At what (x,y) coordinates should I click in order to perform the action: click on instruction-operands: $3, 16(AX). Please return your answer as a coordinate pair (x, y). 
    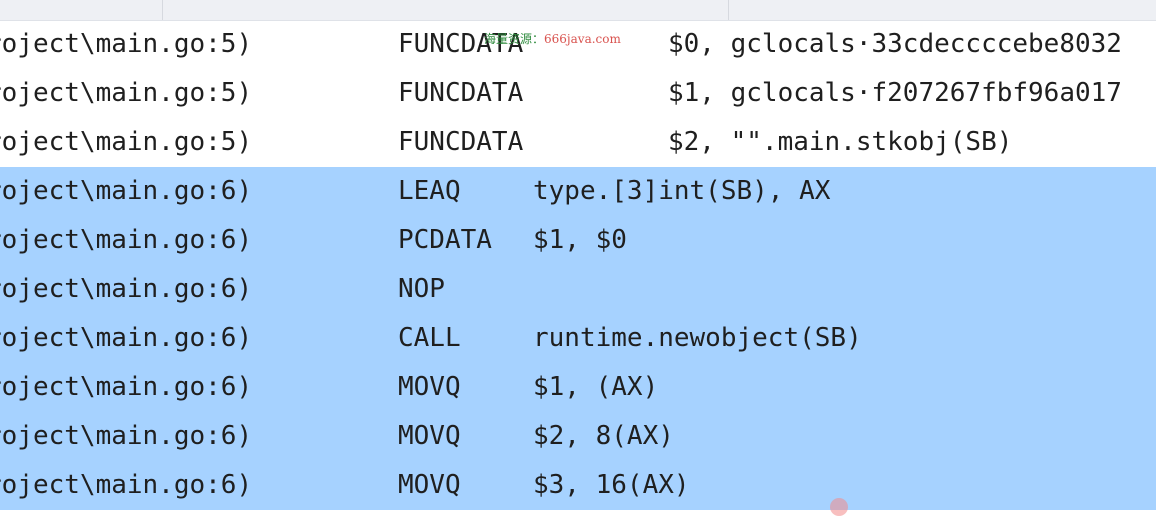
    Looking at the image, I should click on (611, 485).